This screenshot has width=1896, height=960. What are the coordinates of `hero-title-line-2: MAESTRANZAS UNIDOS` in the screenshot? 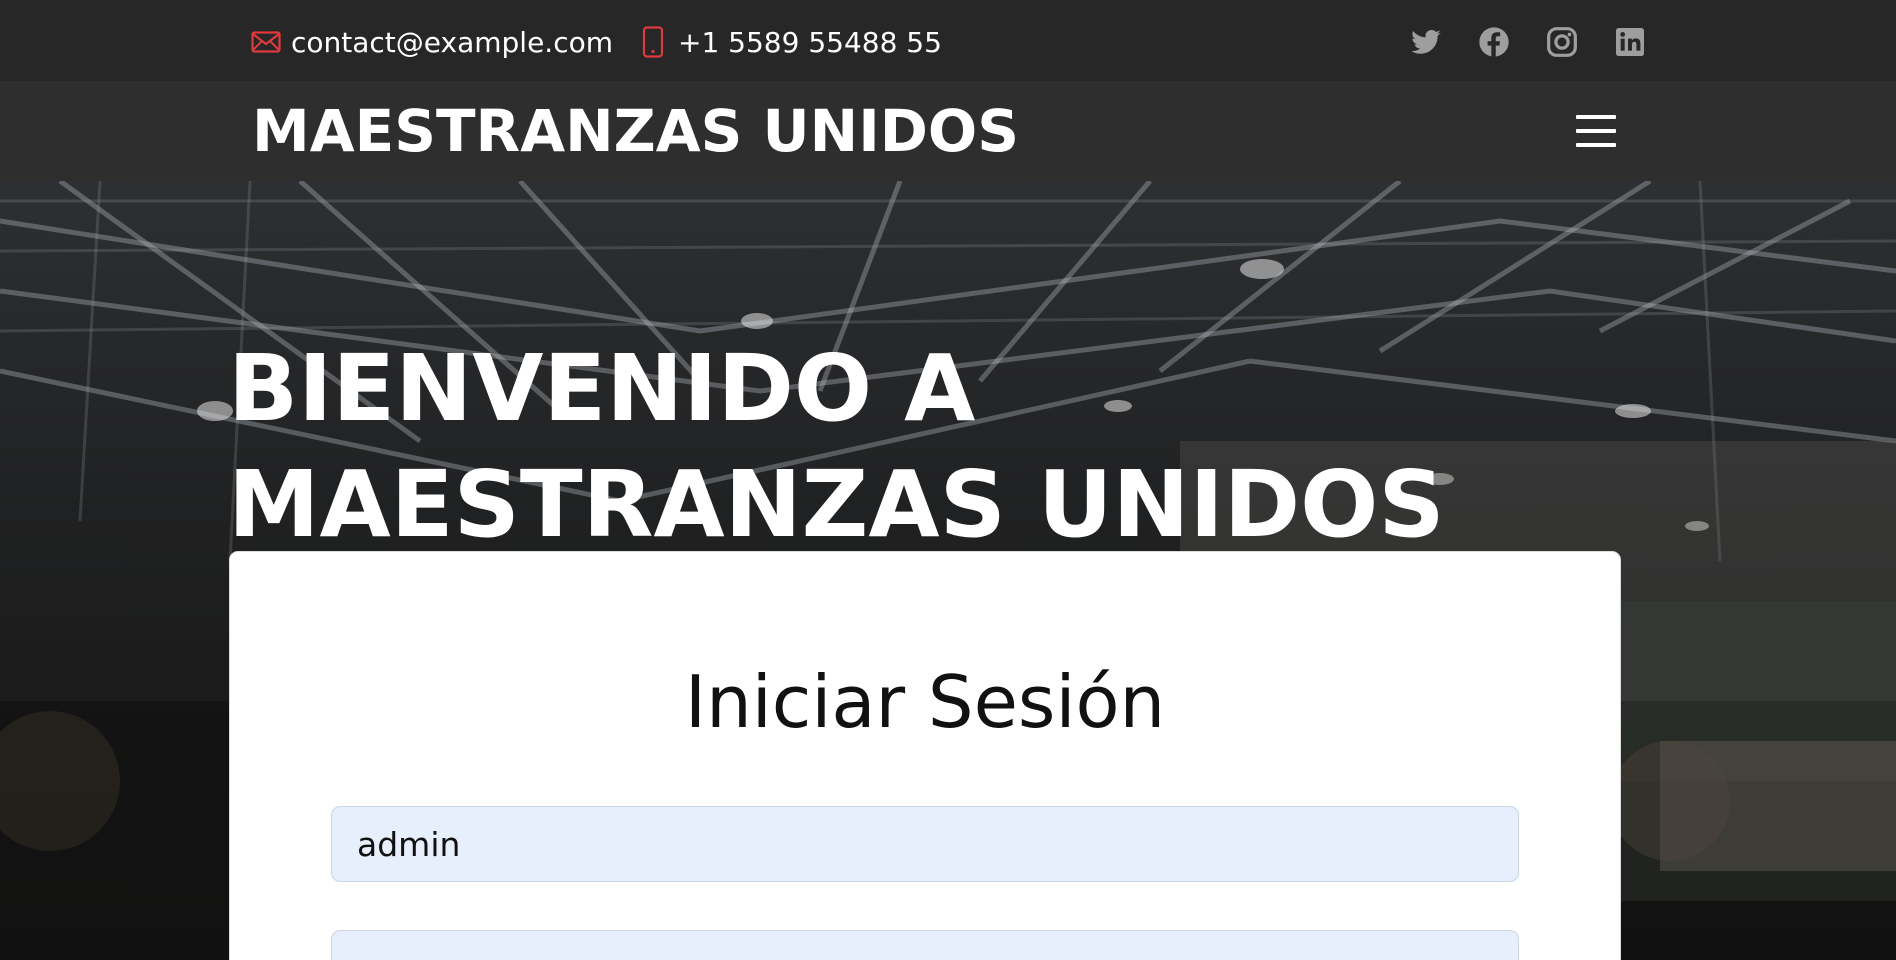 It's located at (836, 504).